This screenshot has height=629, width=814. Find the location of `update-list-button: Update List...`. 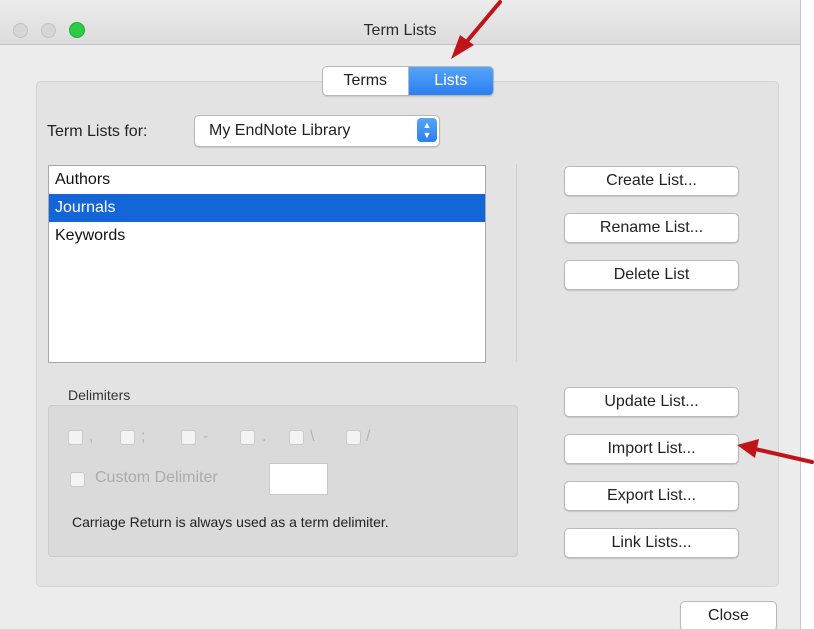

update-list-button: Update List... is located at coordinates (651, 402).